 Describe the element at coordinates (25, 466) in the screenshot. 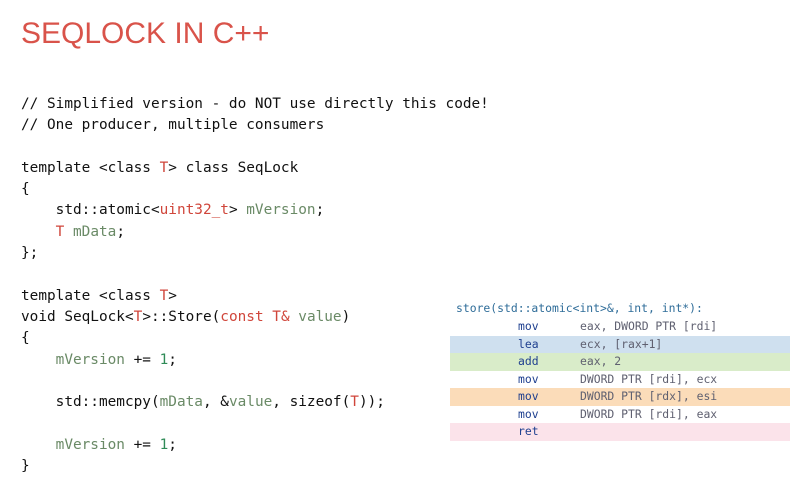

I see `code-token: }` at that location.